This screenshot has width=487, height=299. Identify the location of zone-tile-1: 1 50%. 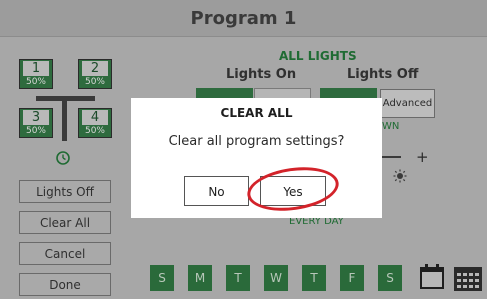
(36, 74).